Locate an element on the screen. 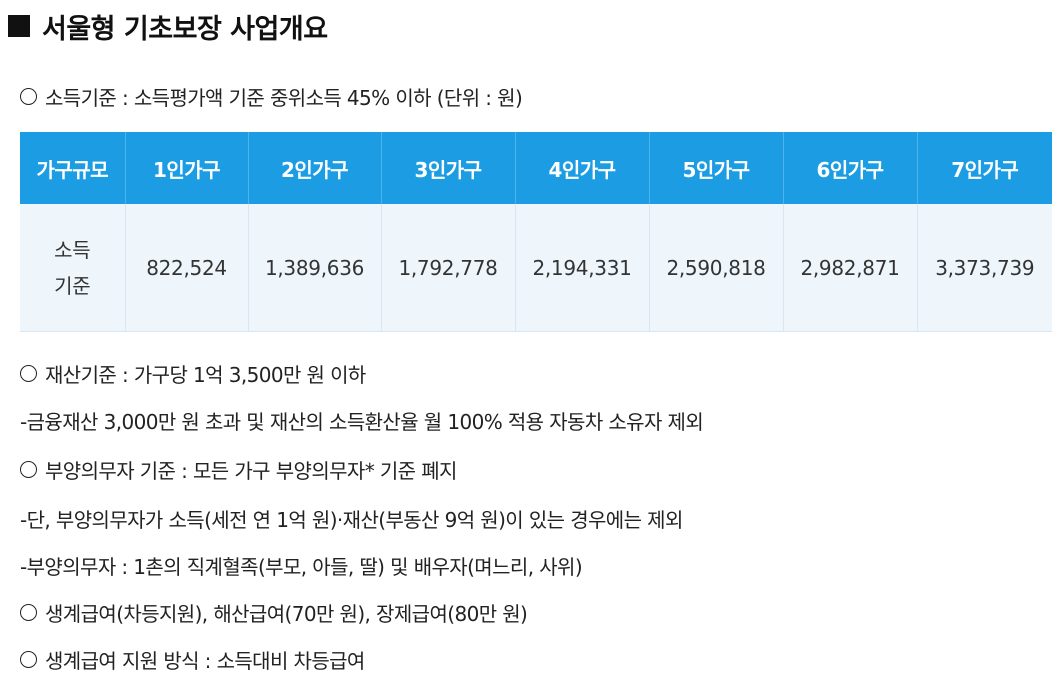 This screenshot has height=676, width=1060. benefits-heading: 생계급여(차등지원), 해산급여(70만 원), 장제급여(80만 원) is located at coordinates (274, 612).